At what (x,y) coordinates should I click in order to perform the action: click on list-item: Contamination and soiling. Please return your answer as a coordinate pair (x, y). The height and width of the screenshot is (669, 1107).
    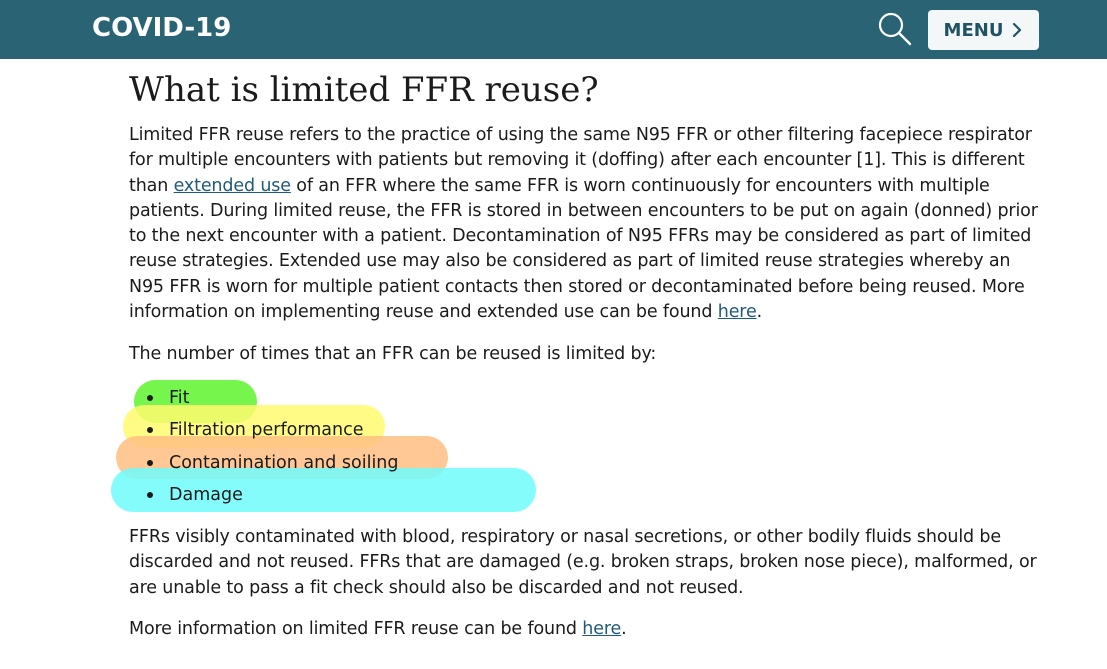
    Looking at the image, I should click on (273, 466).